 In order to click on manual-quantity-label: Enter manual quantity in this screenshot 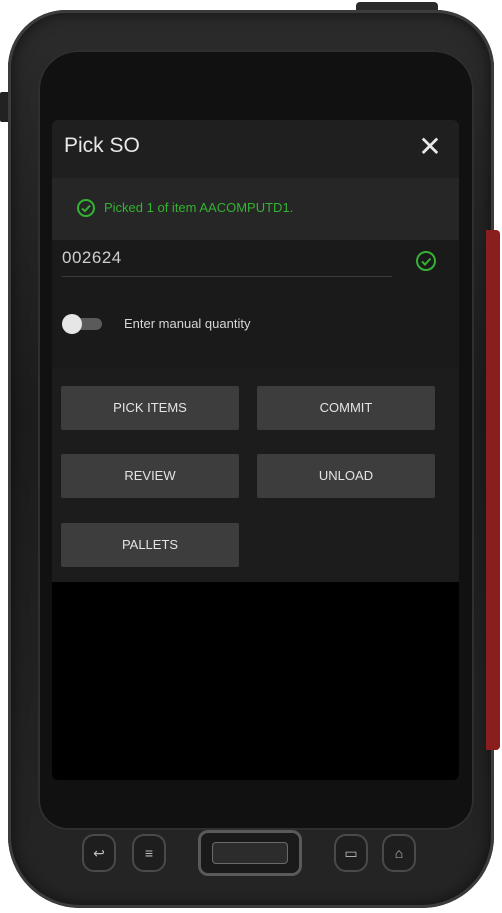, I will do `click(187, 323)`.